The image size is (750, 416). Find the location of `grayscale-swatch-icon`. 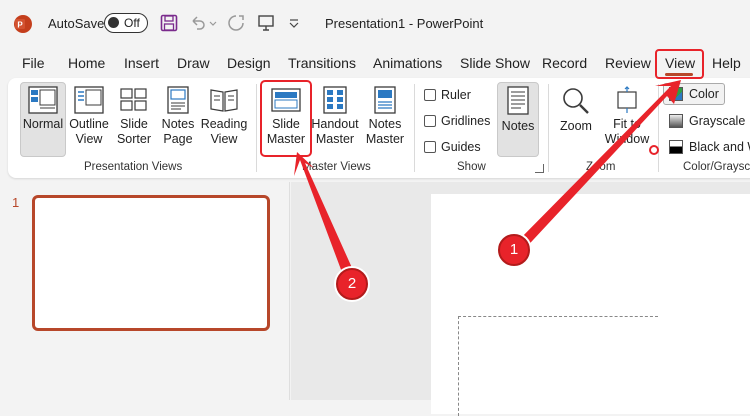

grayscale-swatch-icon is located at coordinates (676, 121).